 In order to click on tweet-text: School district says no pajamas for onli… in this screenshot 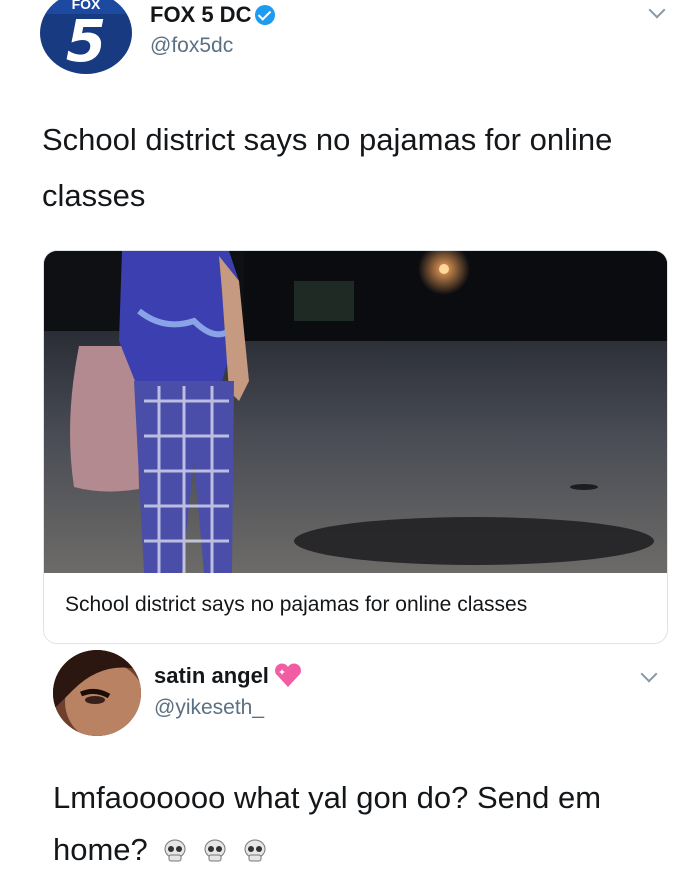, I will do `click(327, 167)`.